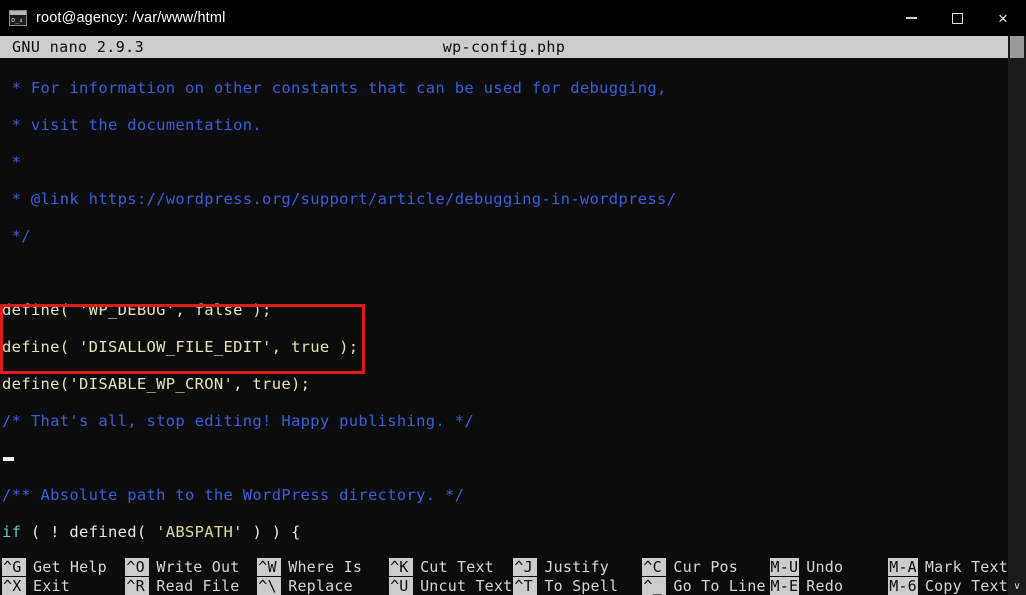  I want to click on shortcut-label: Copy Text, so click(966, 585).